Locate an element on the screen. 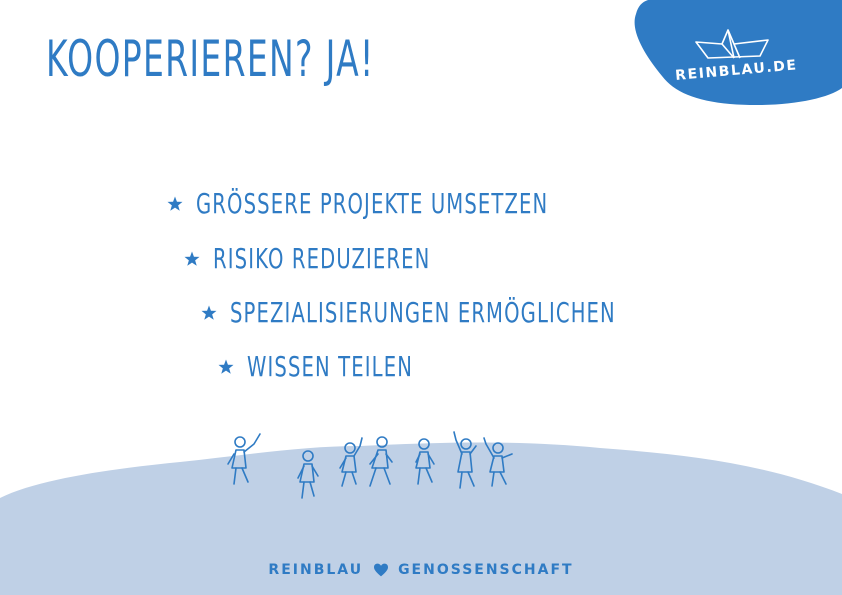 Image resolution: width=842 pixels, height=595 pixels. list-item: SPEZIALISIERUNGEN ERMÖGLICHEN is located at coordinates (490, 313).